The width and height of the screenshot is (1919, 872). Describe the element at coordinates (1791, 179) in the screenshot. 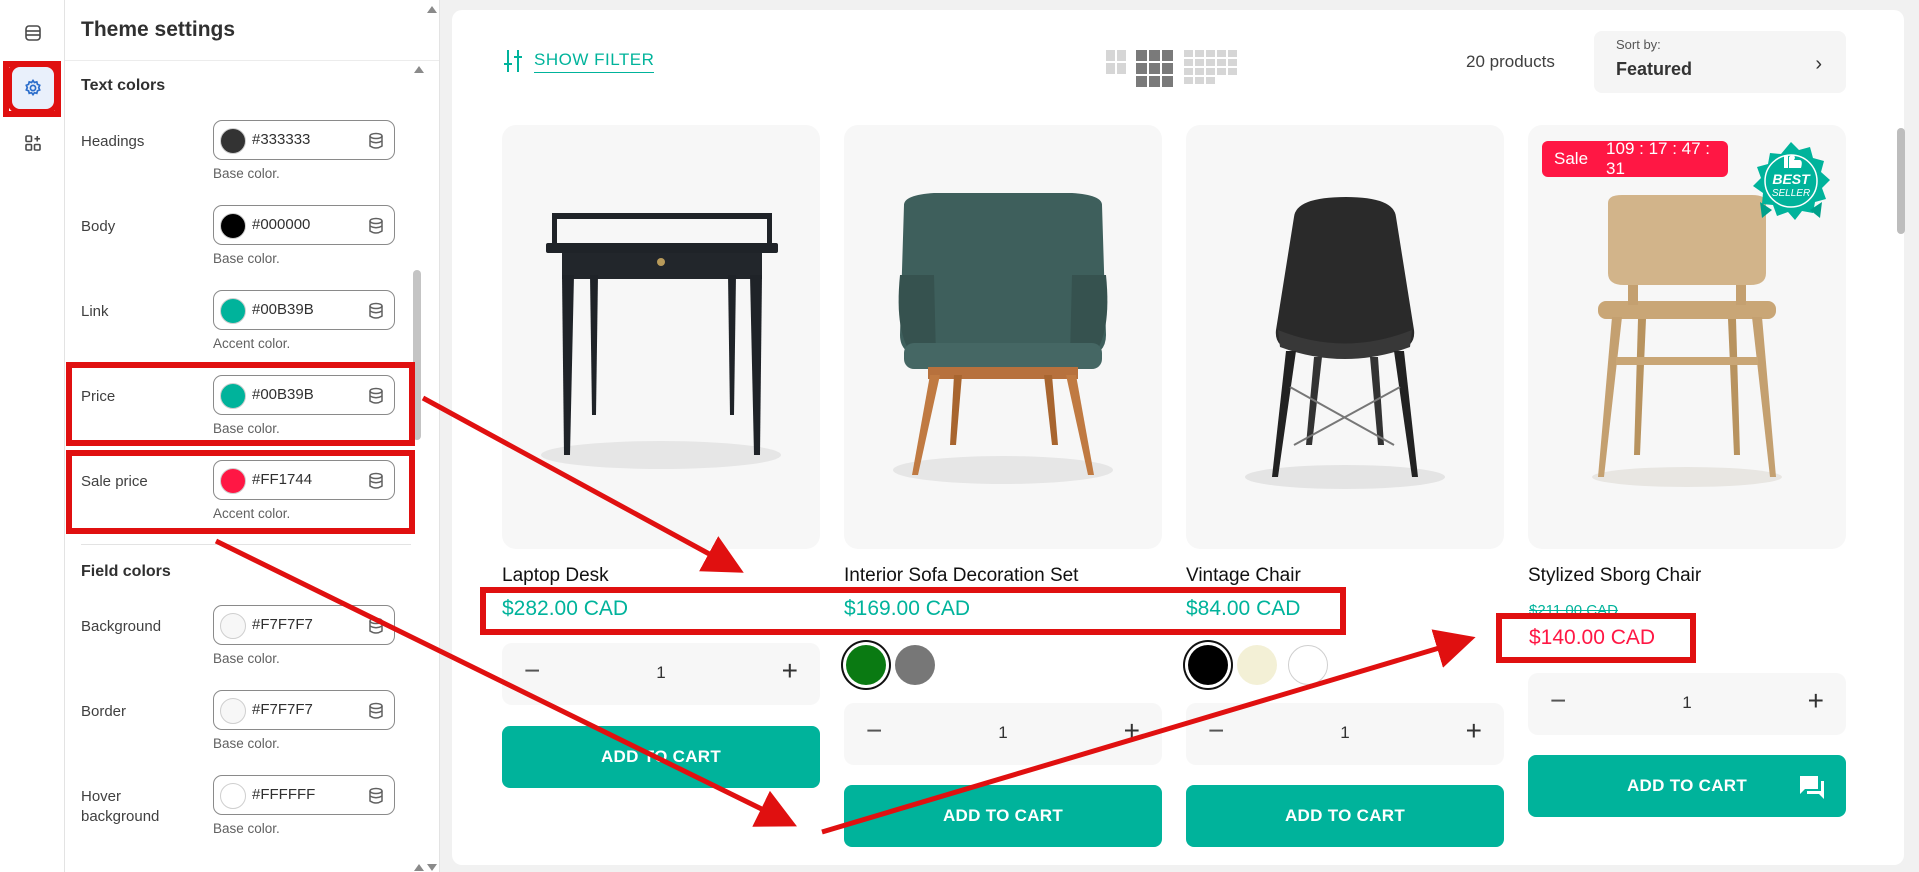

I see `best-seller-line1: BEST` at that location.